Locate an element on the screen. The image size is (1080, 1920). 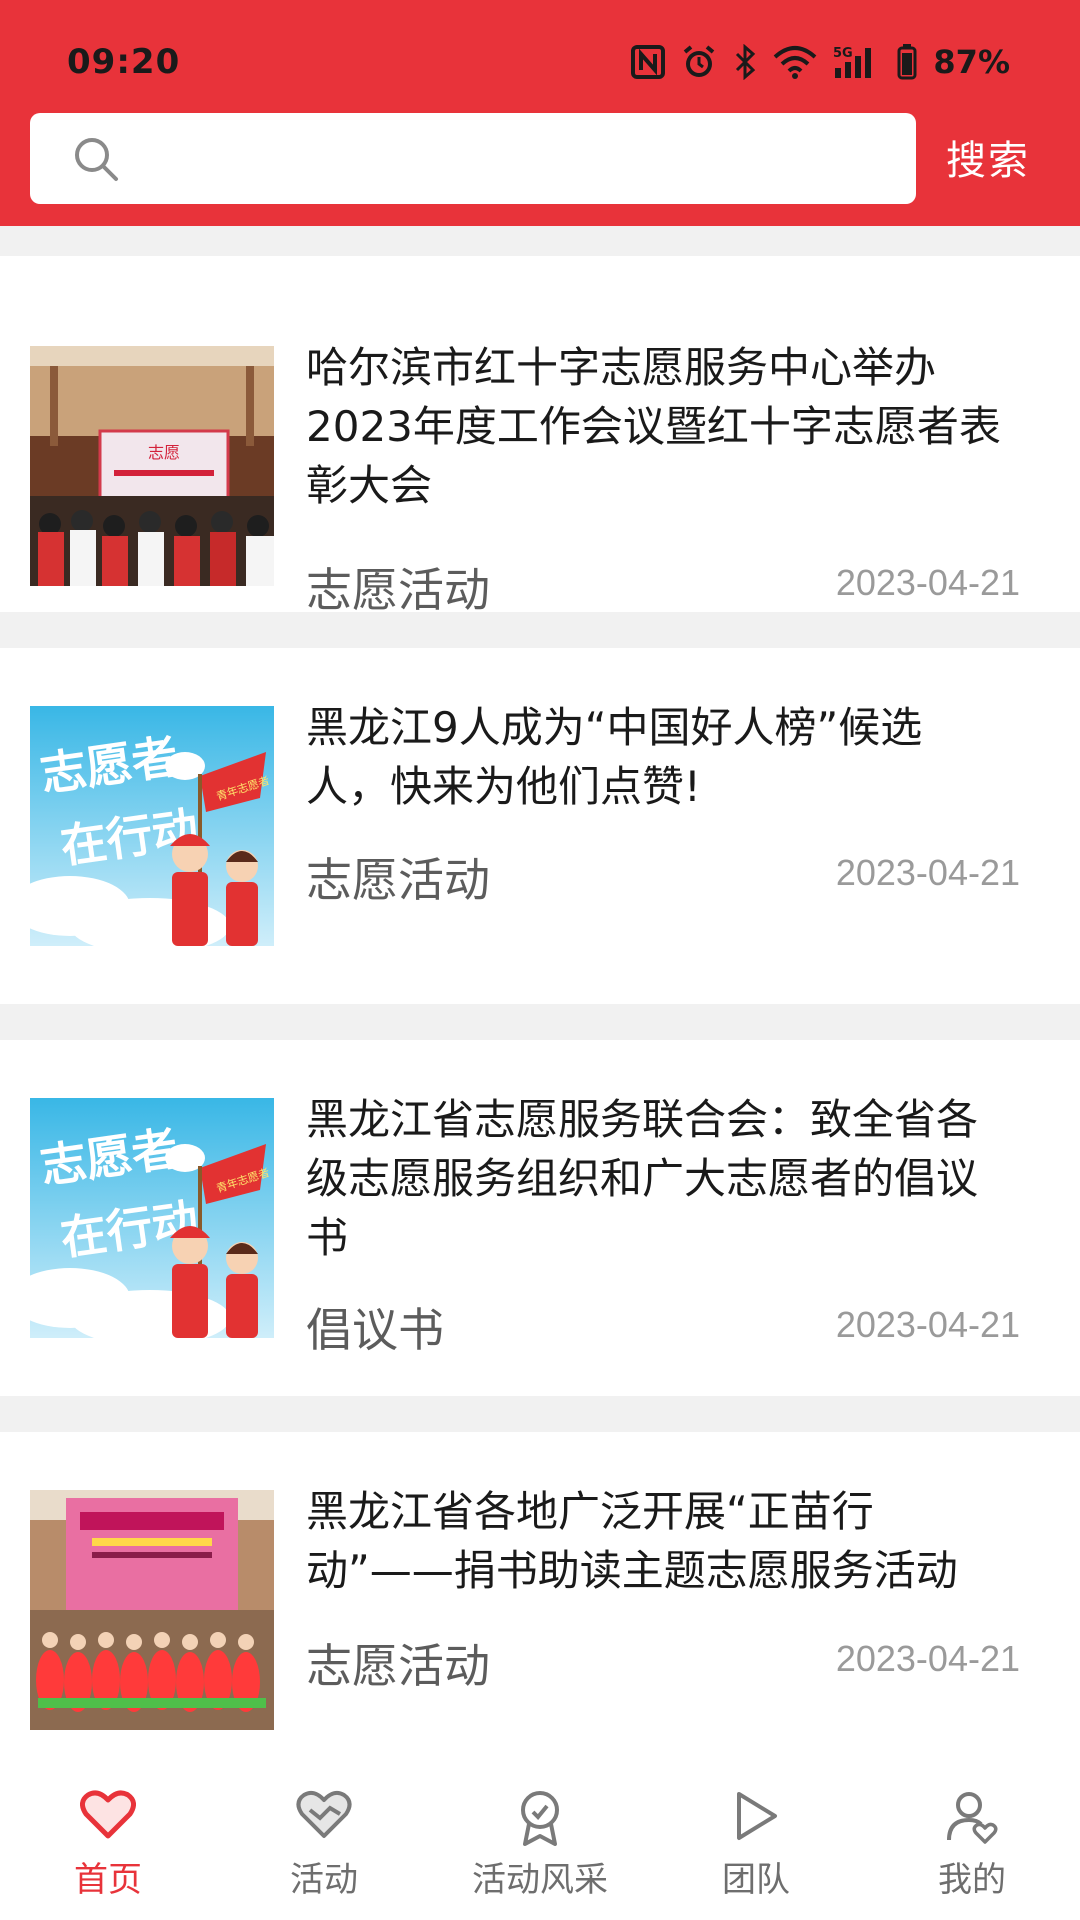
svg-text: 志愿 is located at coordinates (164, 452).